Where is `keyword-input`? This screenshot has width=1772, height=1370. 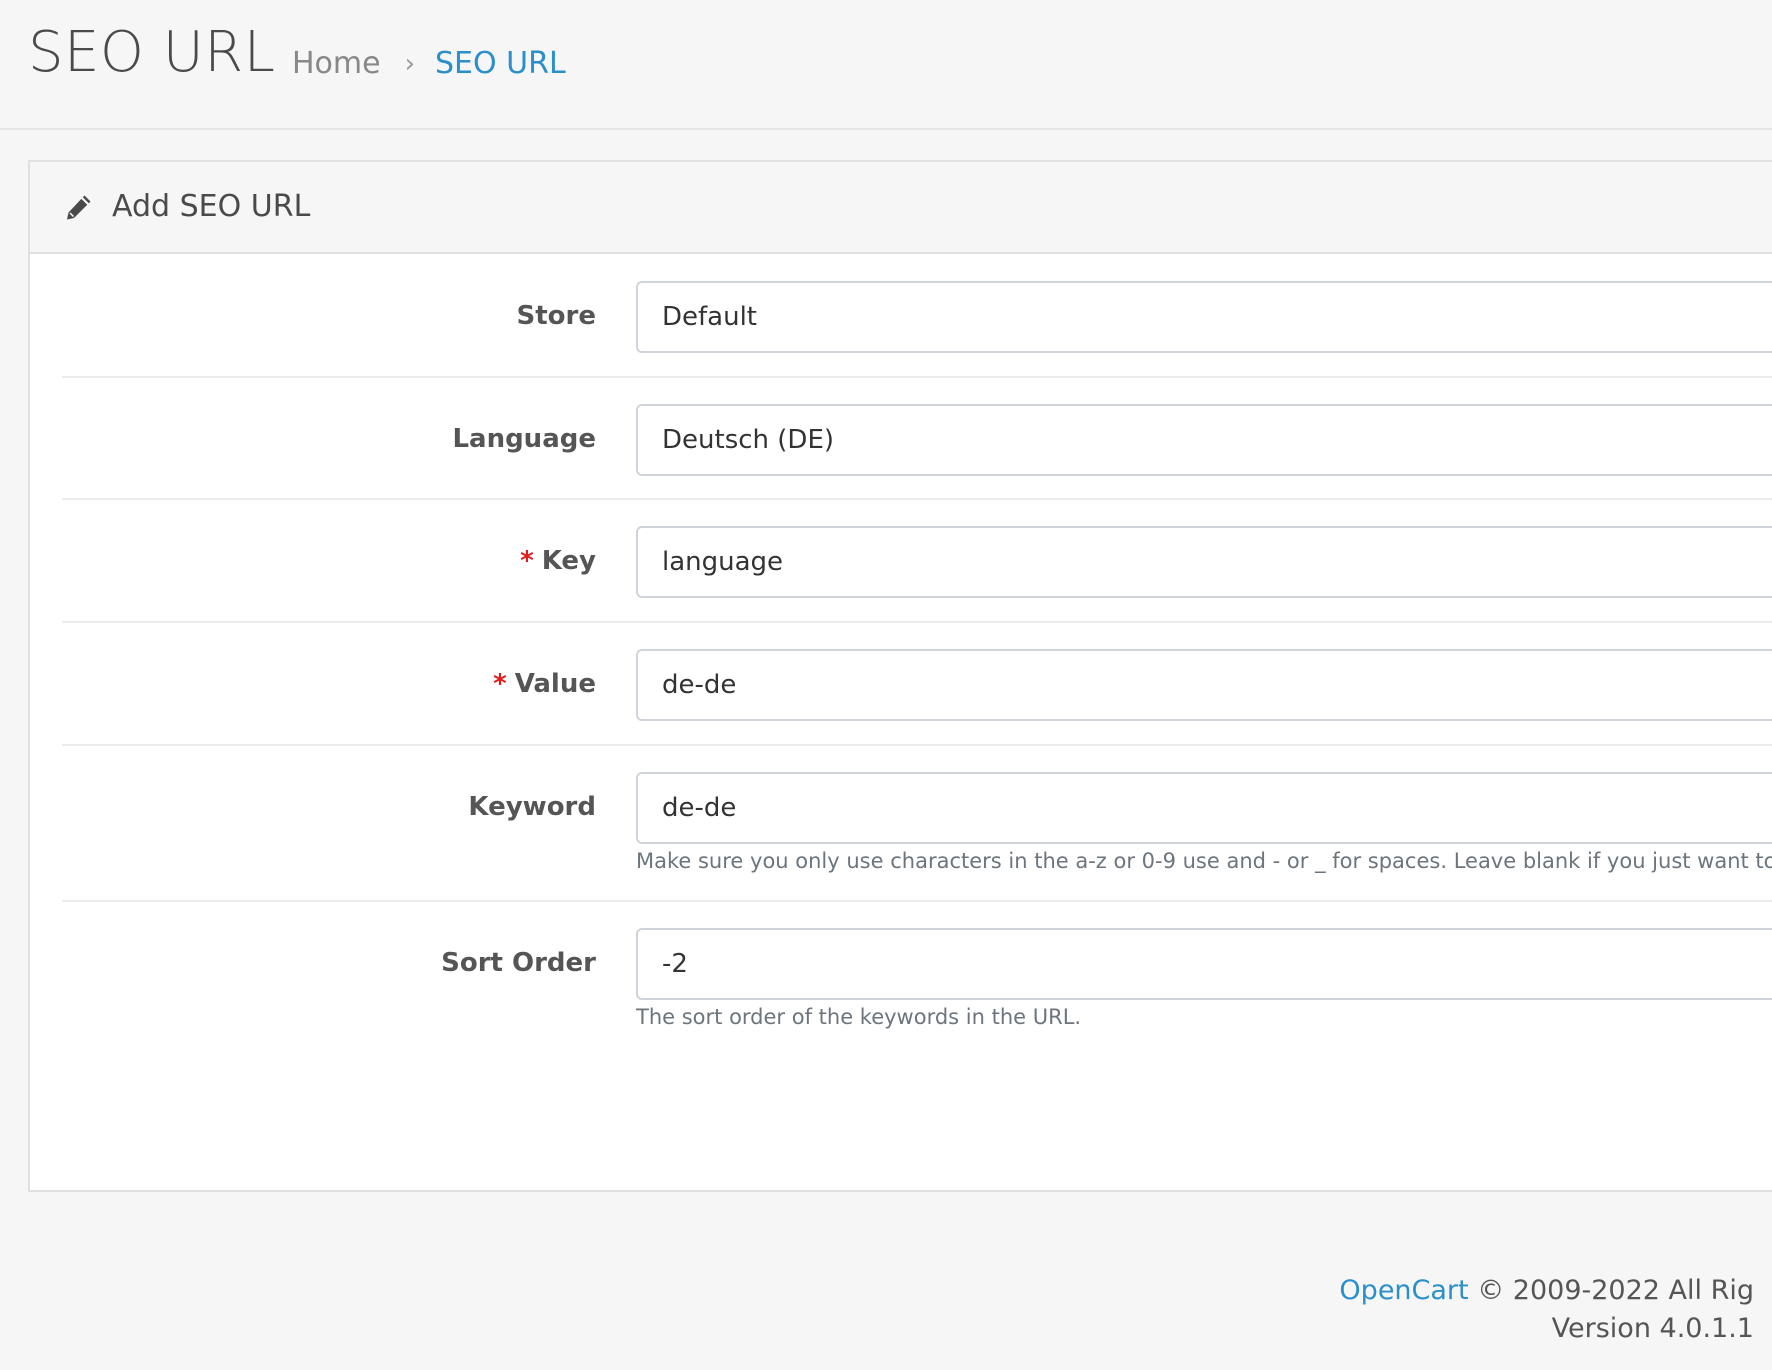 keyword-input is located at coordinates (1204, 808).